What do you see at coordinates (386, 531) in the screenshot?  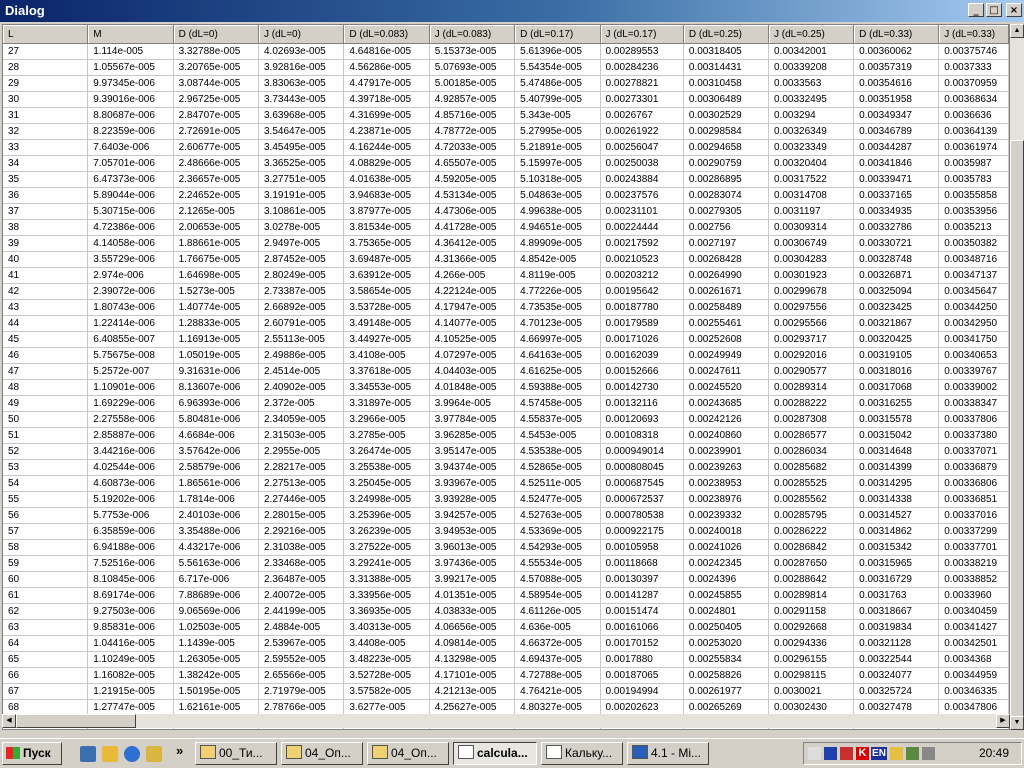 I see `table-cell: 3.26239e-005` at bounding box center [386, 531].